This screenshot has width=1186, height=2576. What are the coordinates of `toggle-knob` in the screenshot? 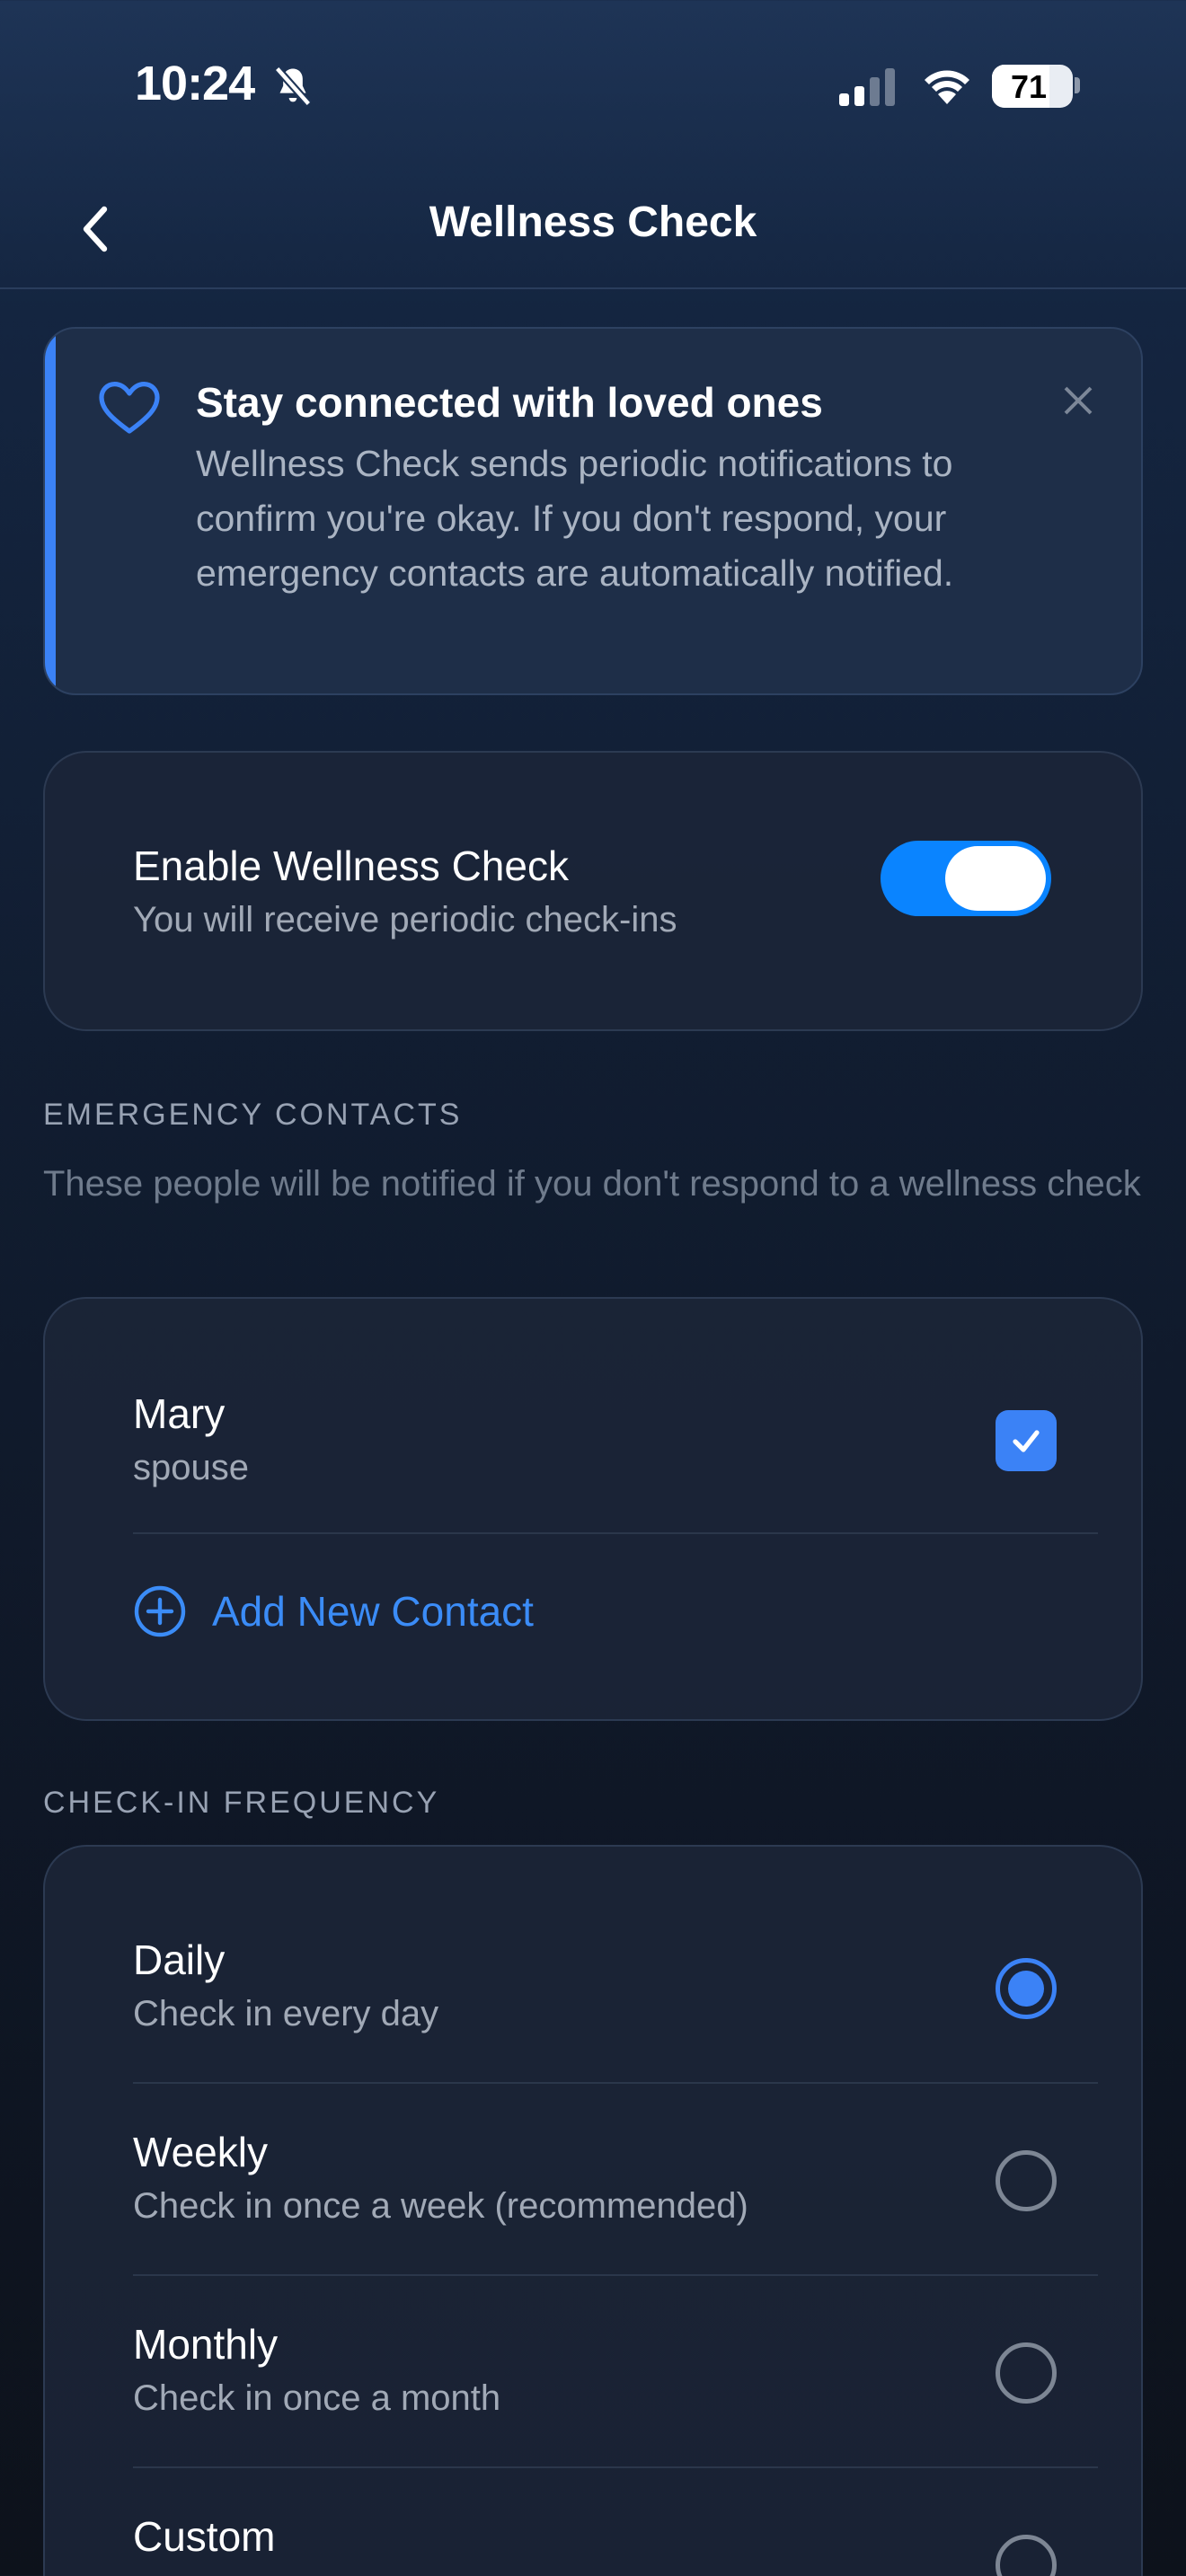 It's located at (995, 878).